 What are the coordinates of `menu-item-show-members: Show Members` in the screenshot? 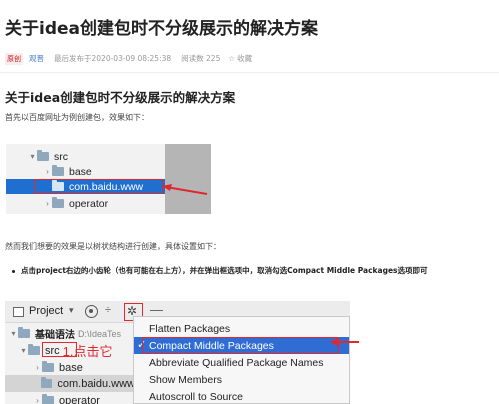 It's located at (241, 379).